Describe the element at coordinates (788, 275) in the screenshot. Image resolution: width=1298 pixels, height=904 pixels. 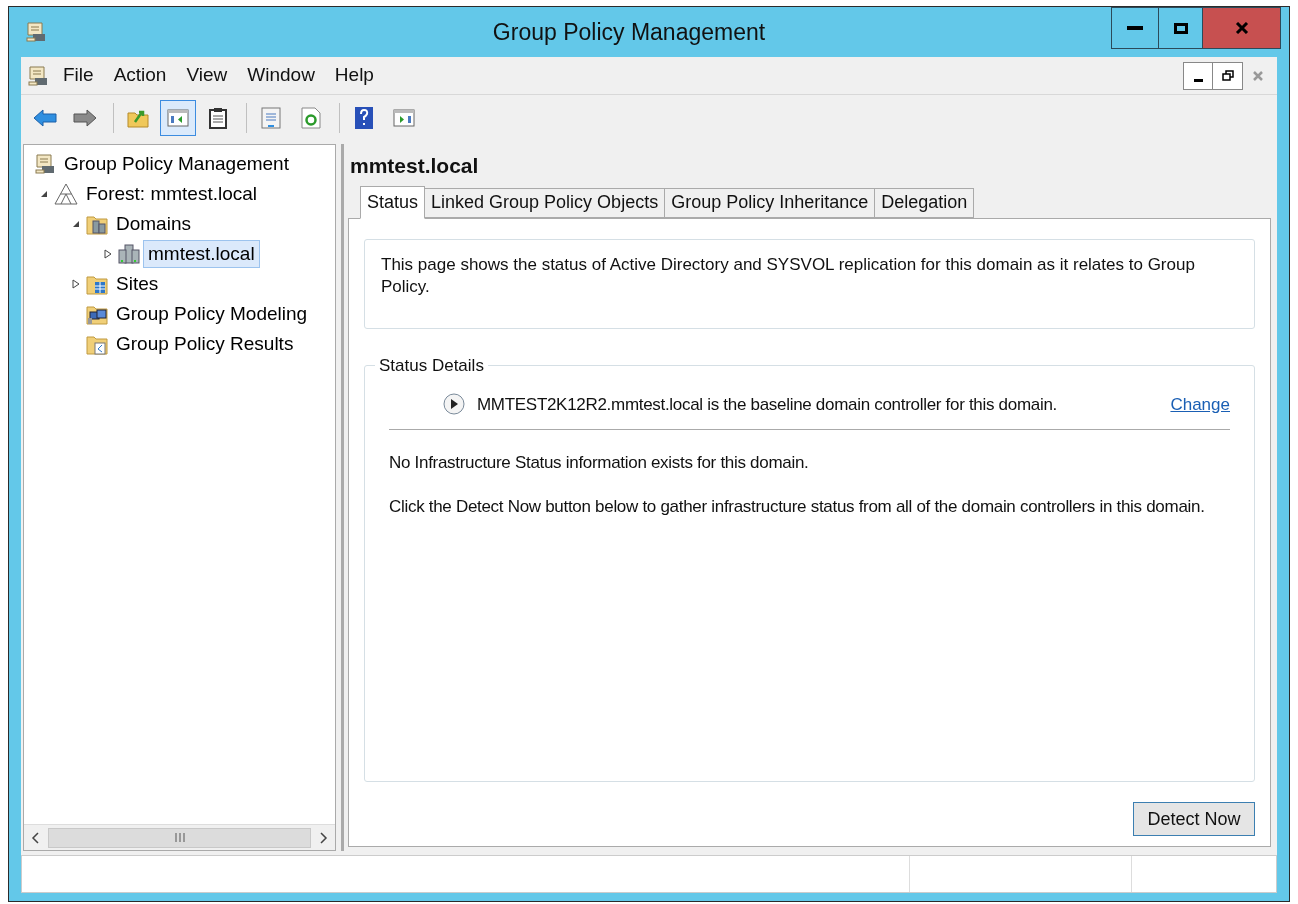
I see `intro-text: This page shows the status of Active Directory and SYSVOL replication for this domain as it relates to Group Policy.` at that location.